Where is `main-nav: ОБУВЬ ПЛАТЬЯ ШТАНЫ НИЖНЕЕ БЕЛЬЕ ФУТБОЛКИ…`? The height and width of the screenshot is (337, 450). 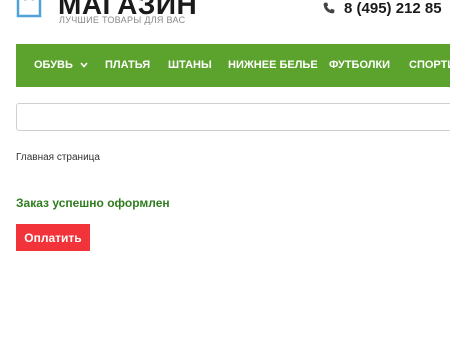
main-nav: ОБУВЬ ПЛАТЬЯ ШТАНЫ НИЖНЕЕ БЕЛЬЕ ФУТБОЛКИ… is located at coordinates (233, 65).